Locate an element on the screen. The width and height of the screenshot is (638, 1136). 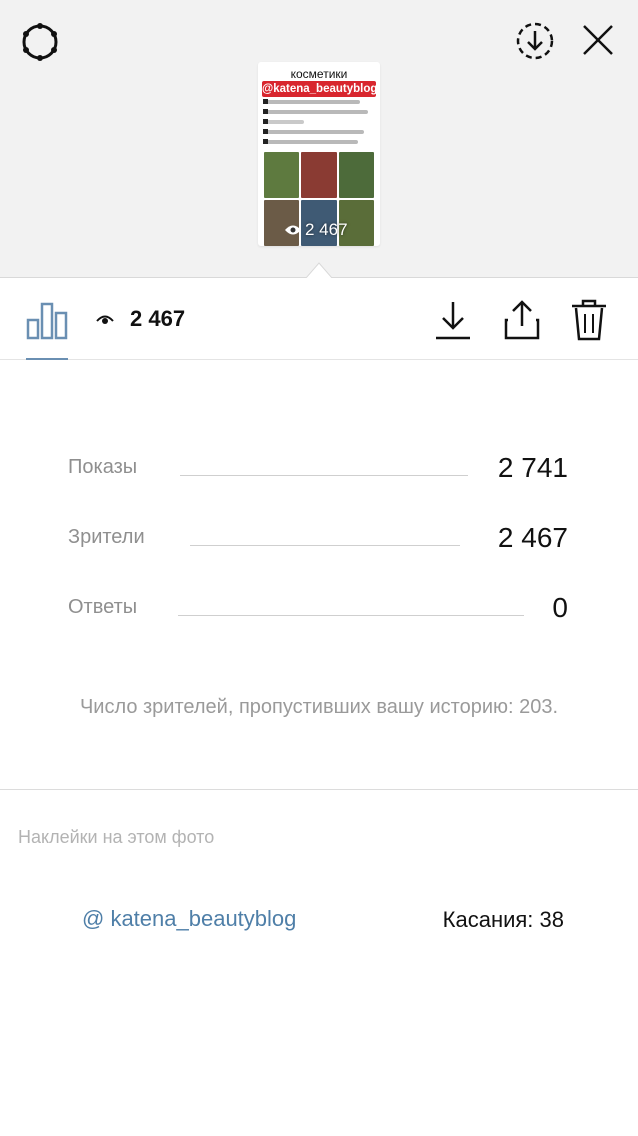
story-thumbnail-handle: @katena_beautyblog is located at coordinates (320, 89).